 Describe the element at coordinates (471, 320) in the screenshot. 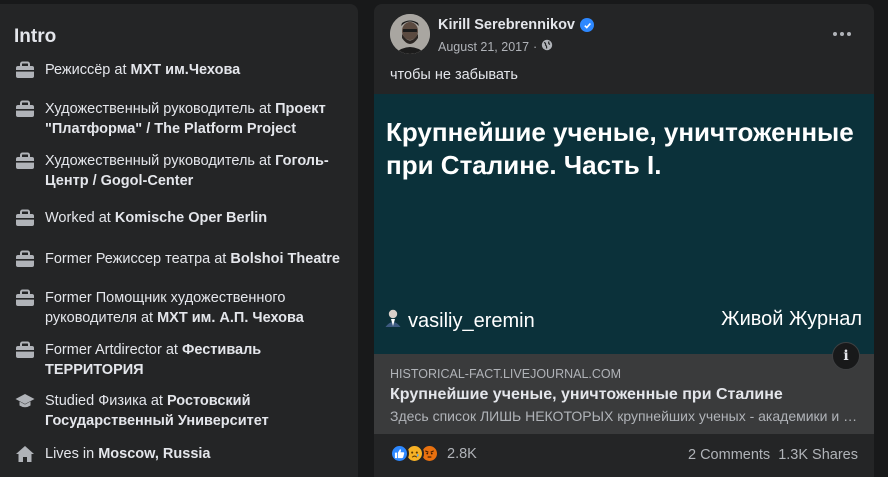

I see `image-username-text: vasiliy_eremin` at that location.